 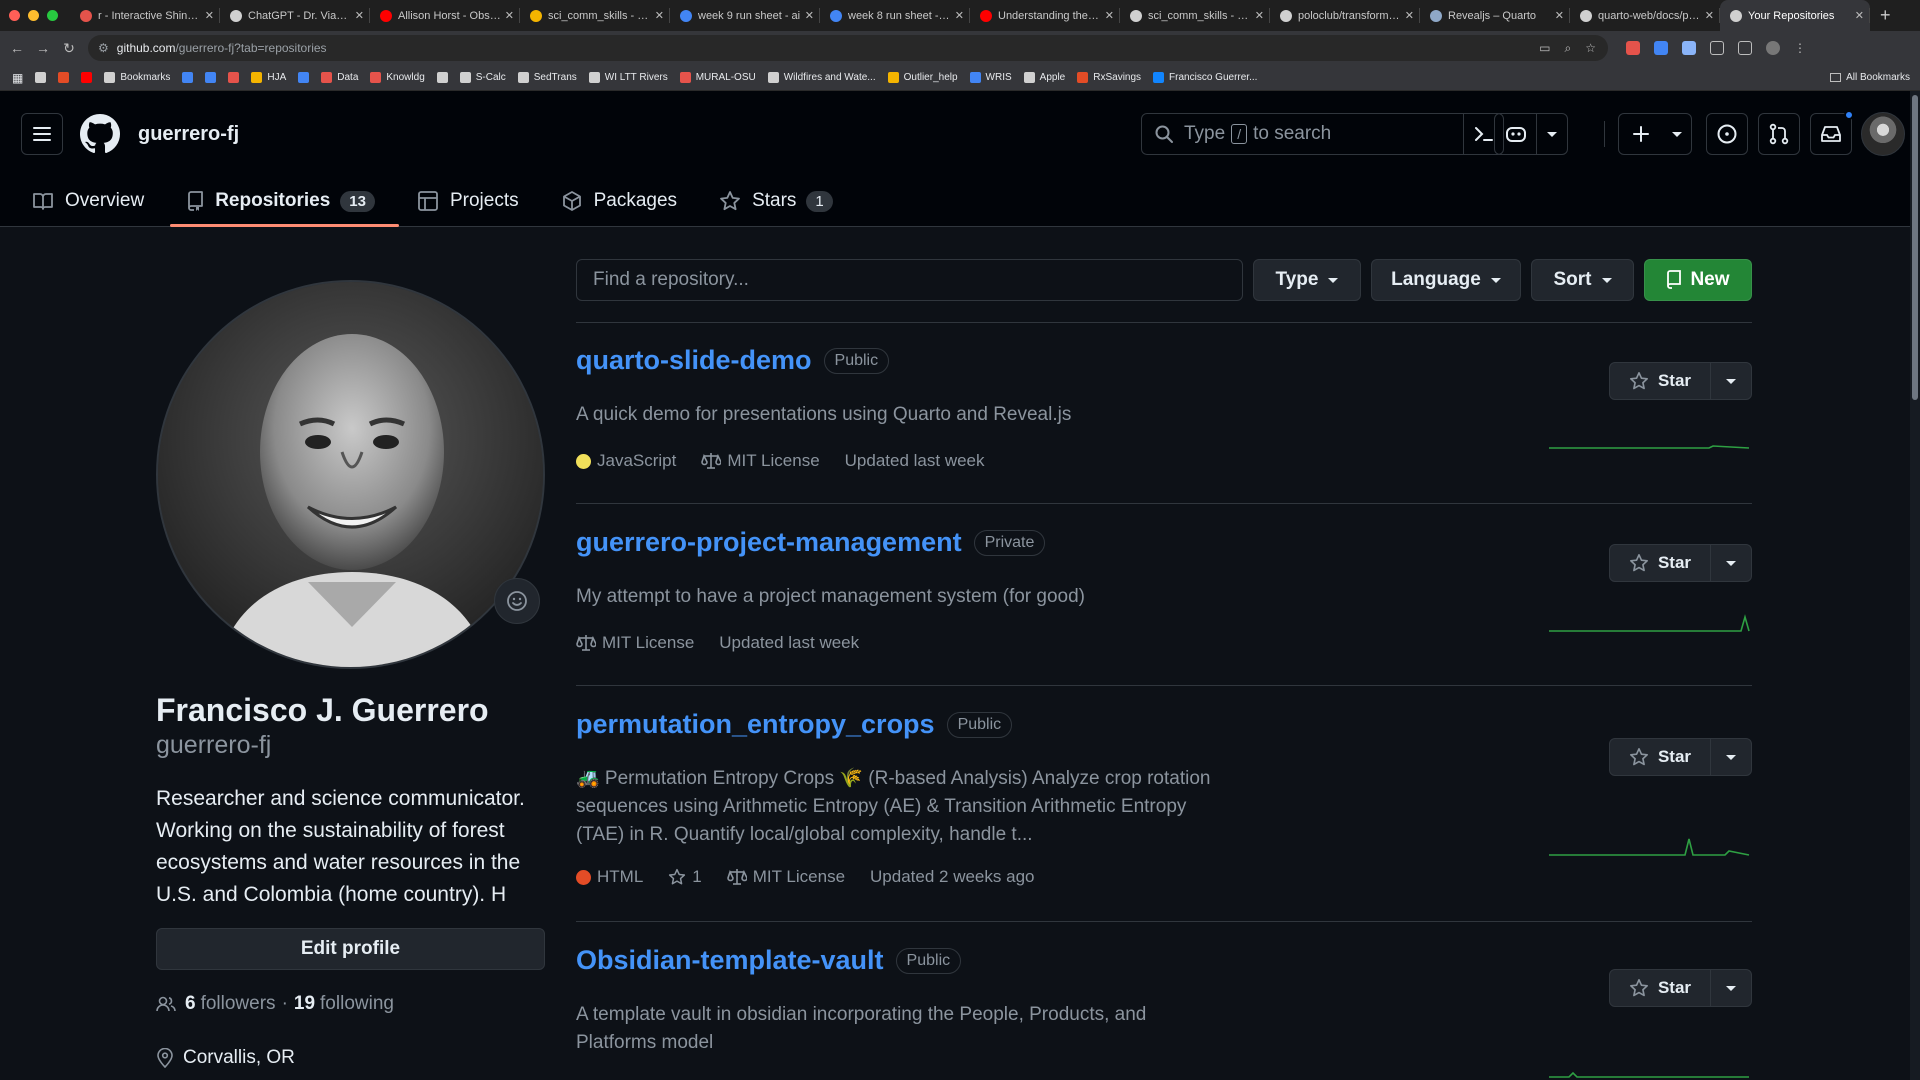 What do you see at coordinates (694, 360) in the screenshot?
I see `repo-name-link: quarto-slide-demo` at bounding box center [694, 360].